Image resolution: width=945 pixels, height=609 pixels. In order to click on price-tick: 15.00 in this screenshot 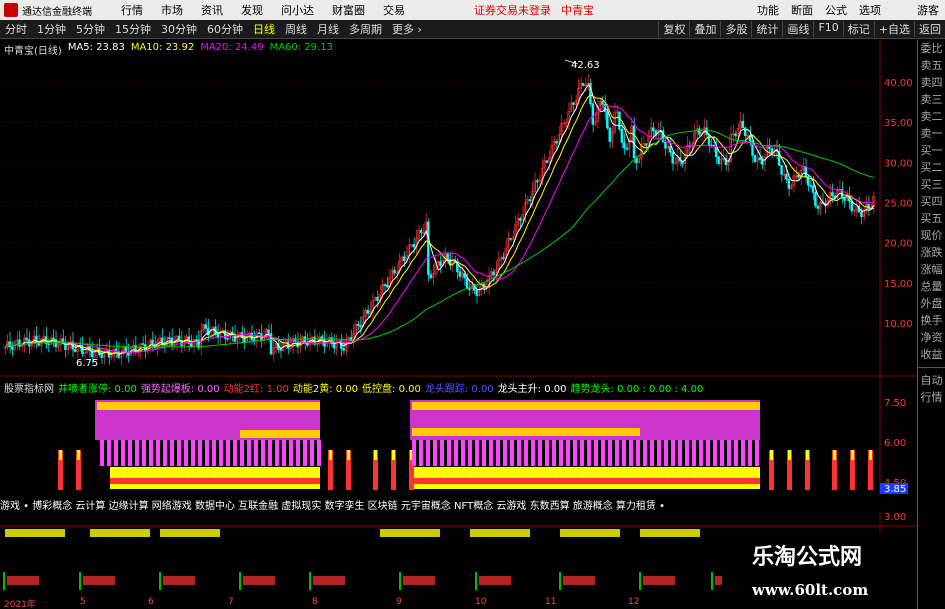, I will do `click(898, 284)`.